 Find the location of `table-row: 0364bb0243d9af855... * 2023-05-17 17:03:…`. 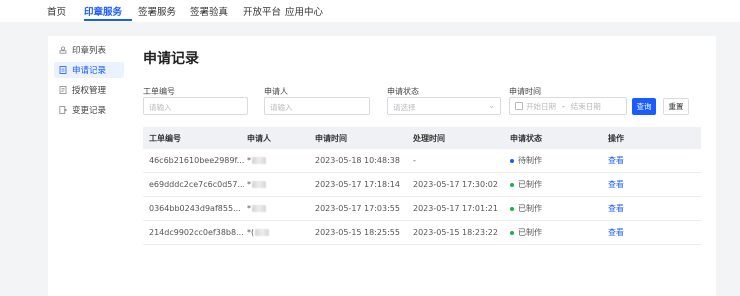

table-row: 0364bb0243d9af855... * 2023-05-17 17:03:… is located at coordinates (422, 209).